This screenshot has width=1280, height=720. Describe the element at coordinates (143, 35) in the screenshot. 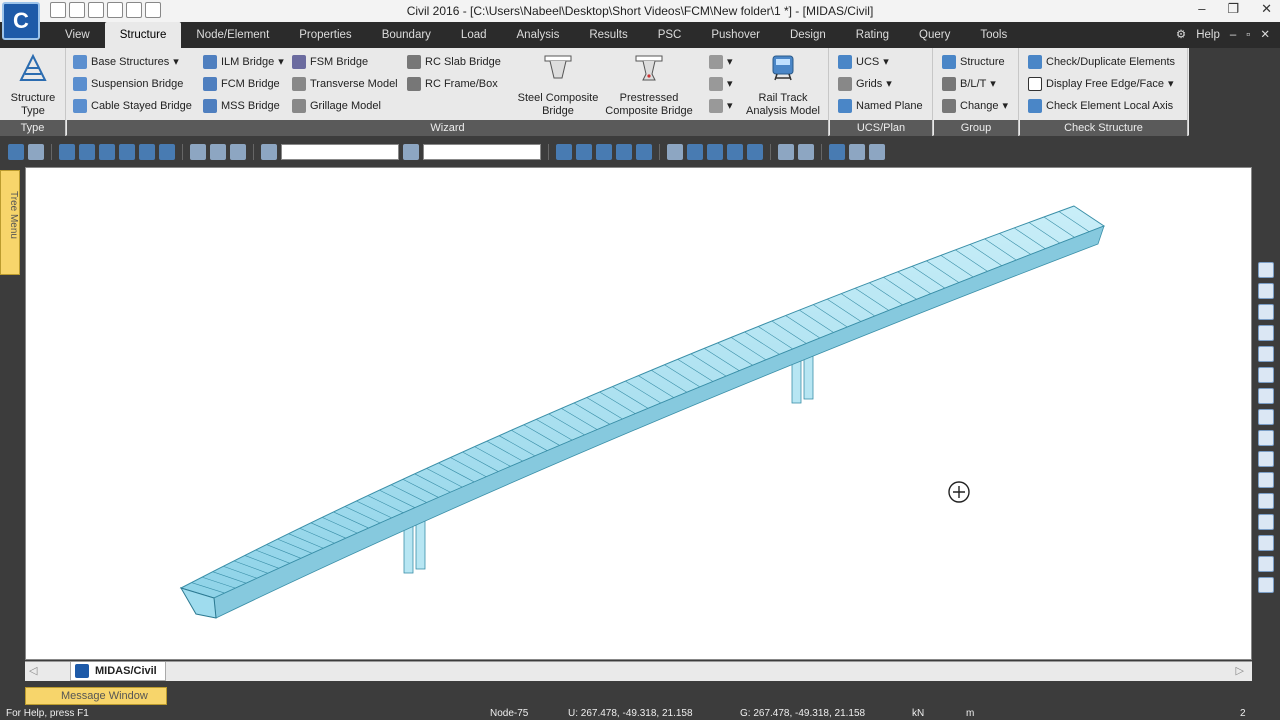

I see `tab-structure: Structure` at that location.